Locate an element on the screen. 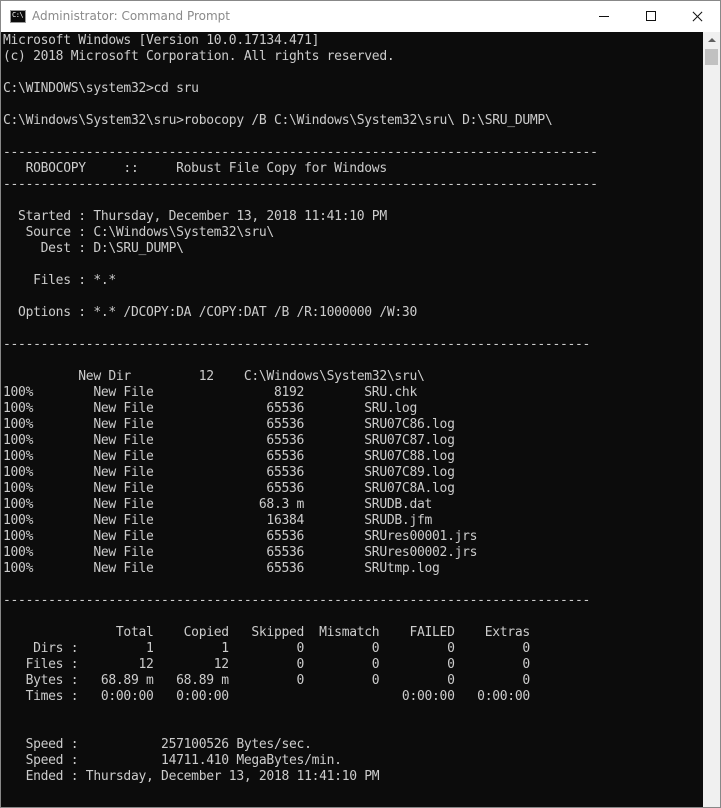 The width and height of the screenshot is (721, 808). console-line: Times : 0:00:00 0:00:00 0:00:00 0:00:00 is located at coordinates (267, 696).